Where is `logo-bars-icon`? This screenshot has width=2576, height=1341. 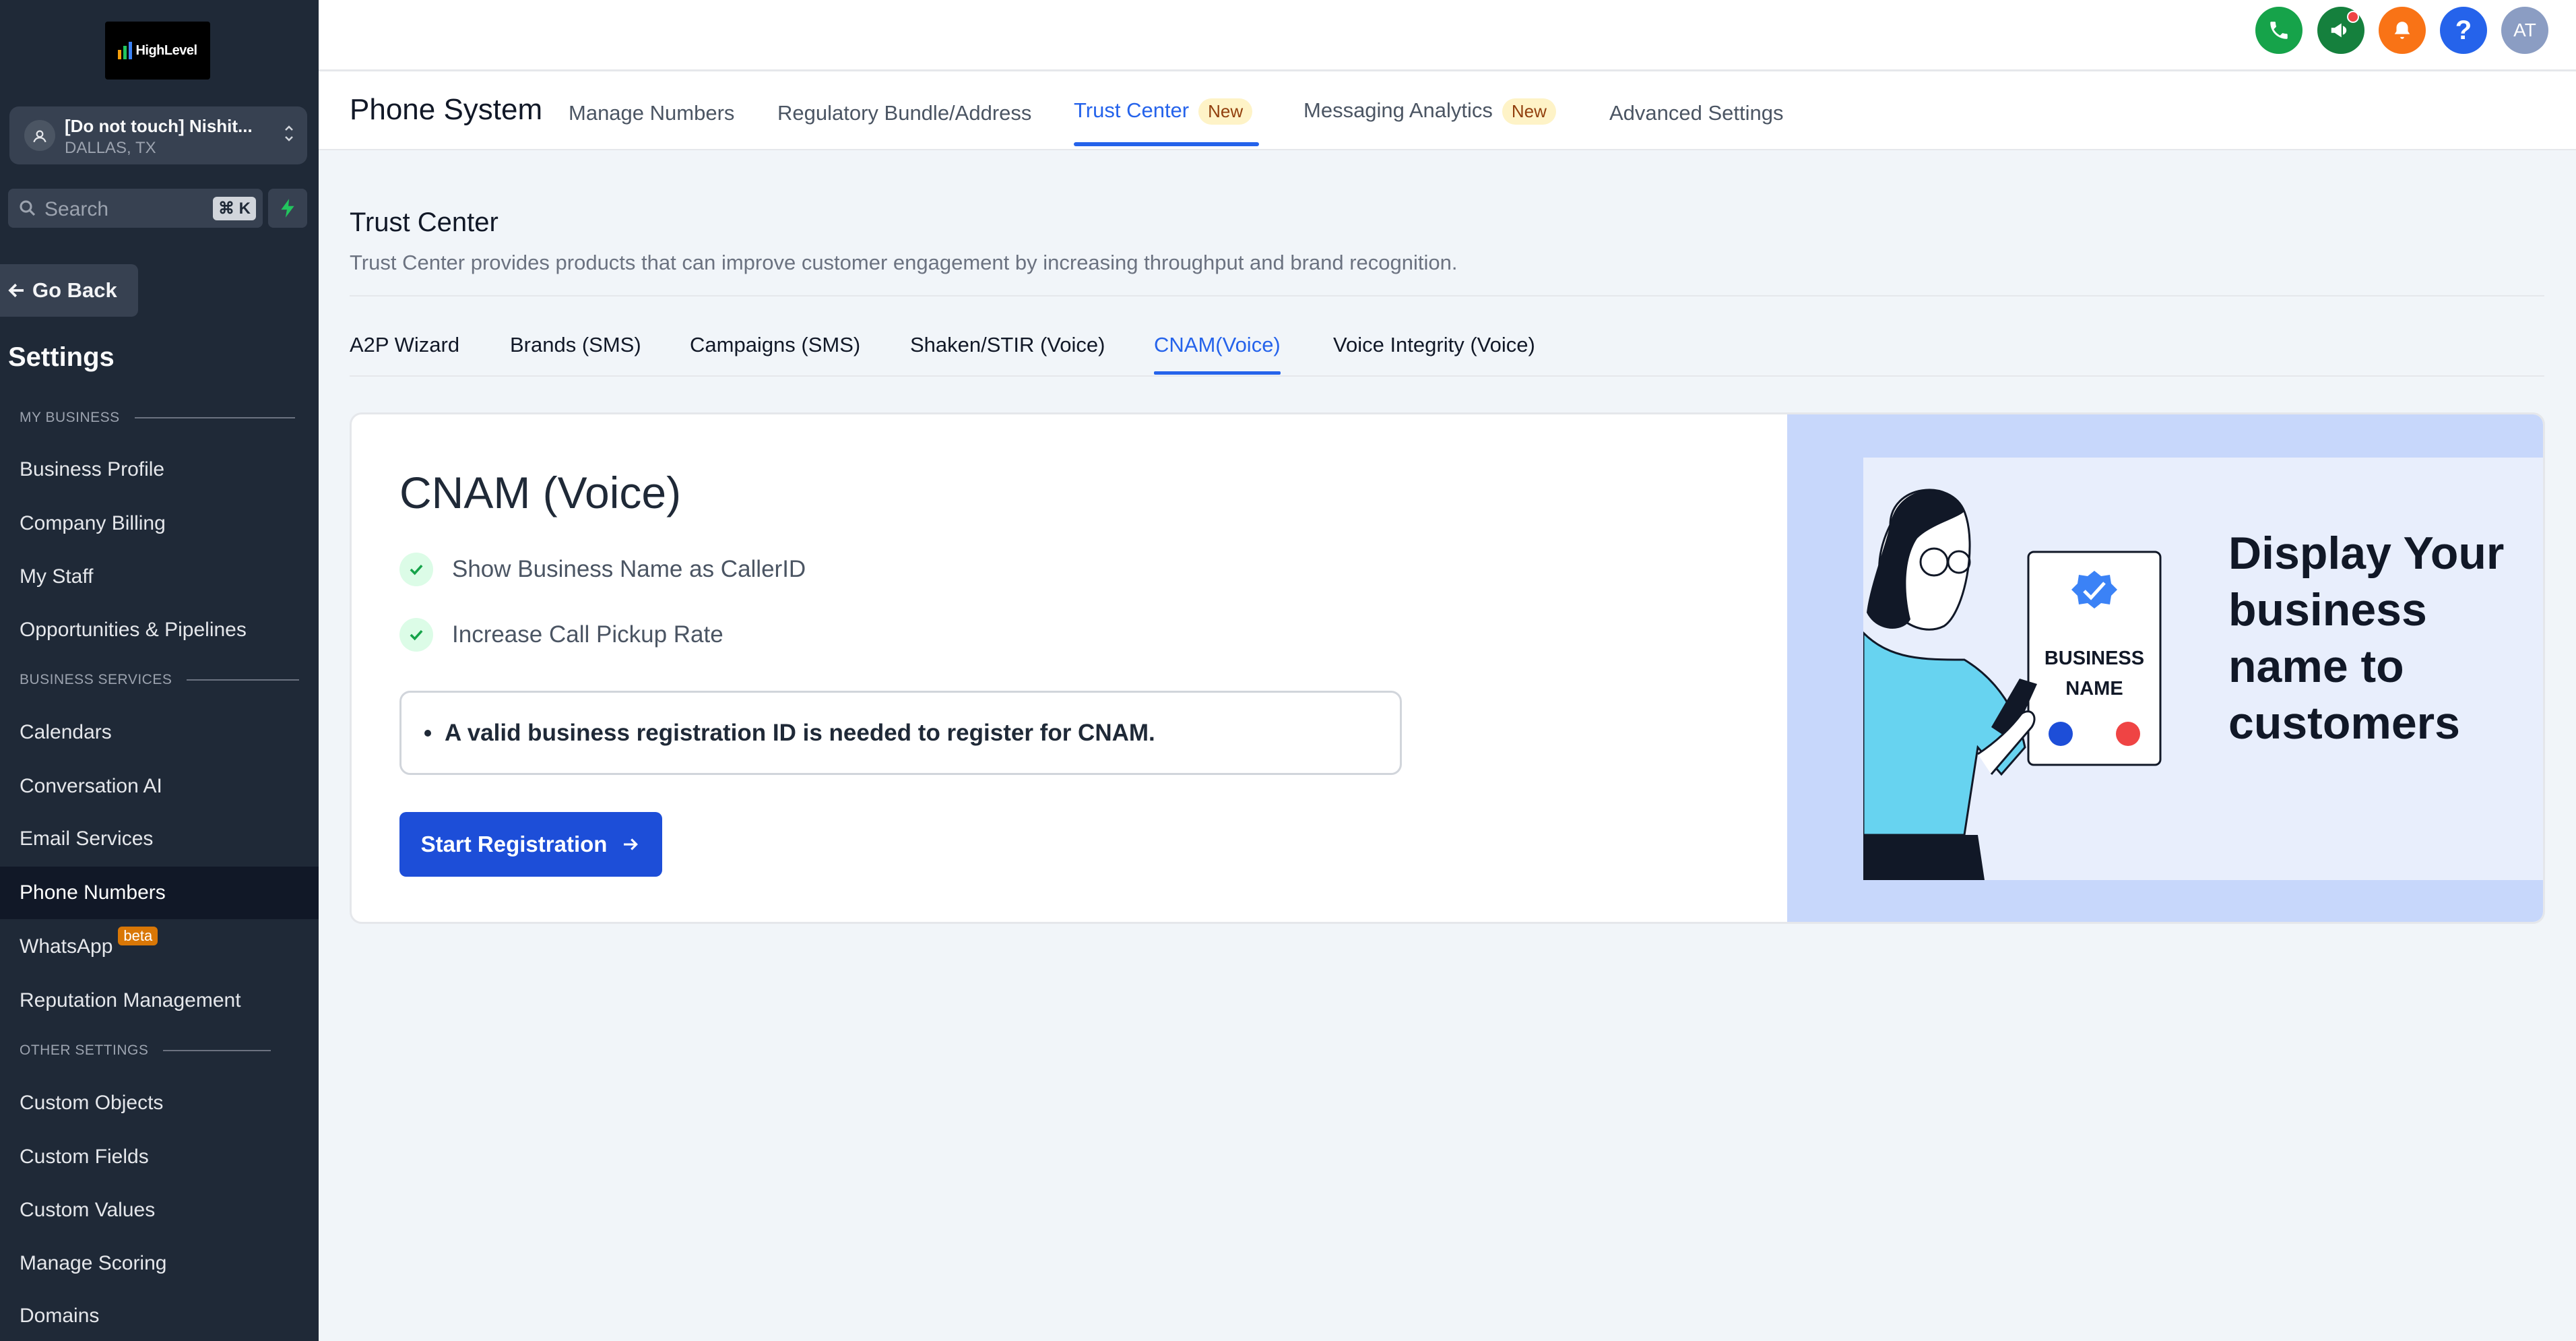
logo-bars-icon is located at coordinates (126, 51).